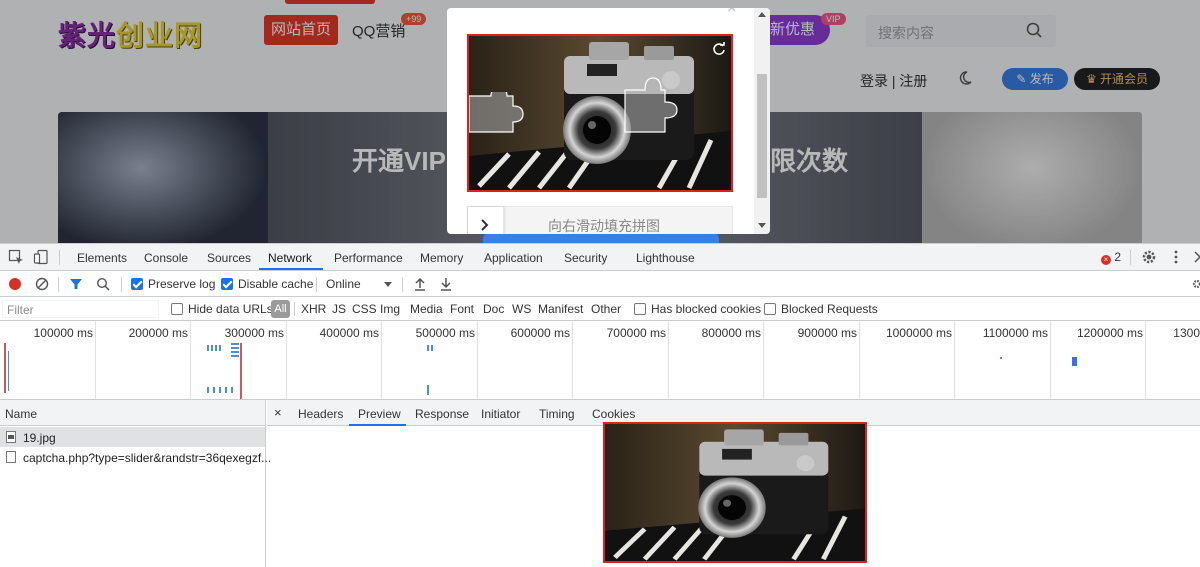 This screenshot has width=1200, height=567. What do you see at coordinates (182, 284) in the screenshot?
I see `preserve-log-label: Preserve log` at bounding box center [182, 284].